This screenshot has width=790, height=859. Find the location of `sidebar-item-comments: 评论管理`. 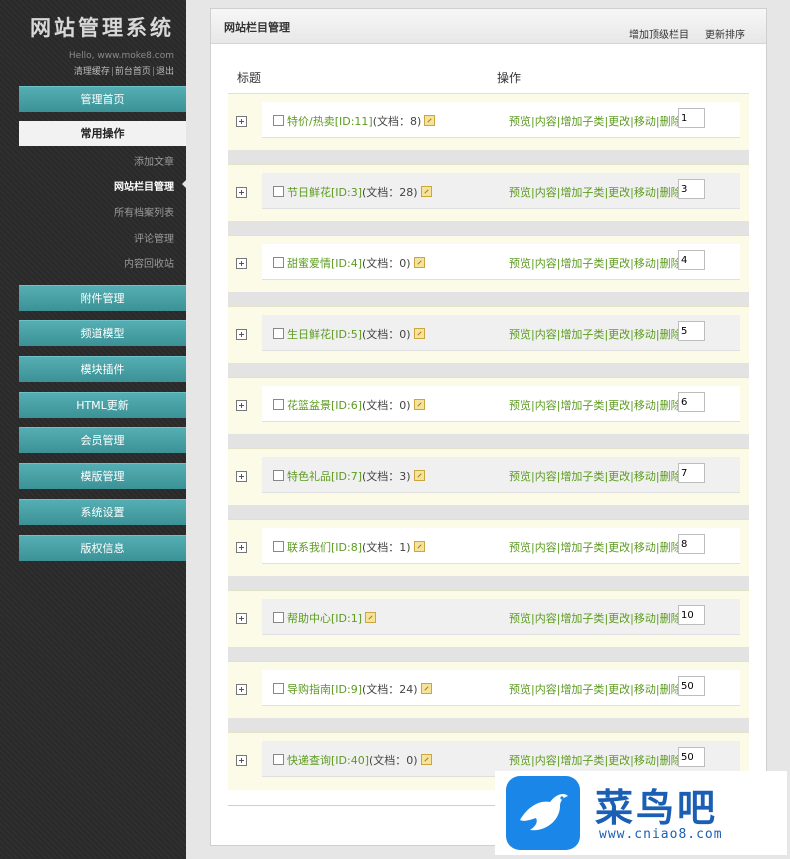

sidebar-item-comments: 评论管理 is located at coordinates (154, 237).